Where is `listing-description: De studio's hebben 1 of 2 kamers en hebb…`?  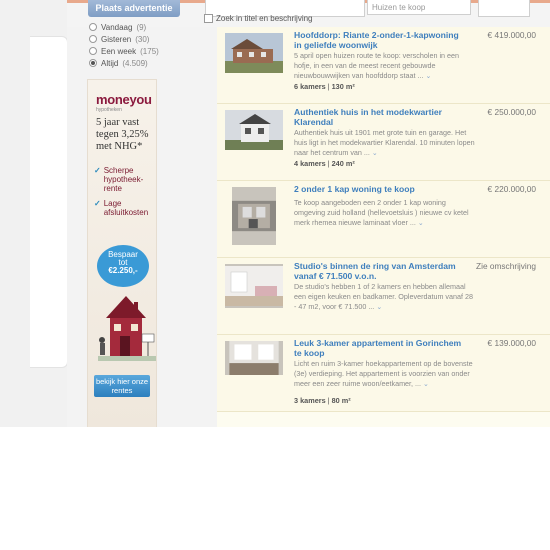
listing-description: De studio's hebben 1 of 2 kamers en hebb… is located at coordinates (385, 297).